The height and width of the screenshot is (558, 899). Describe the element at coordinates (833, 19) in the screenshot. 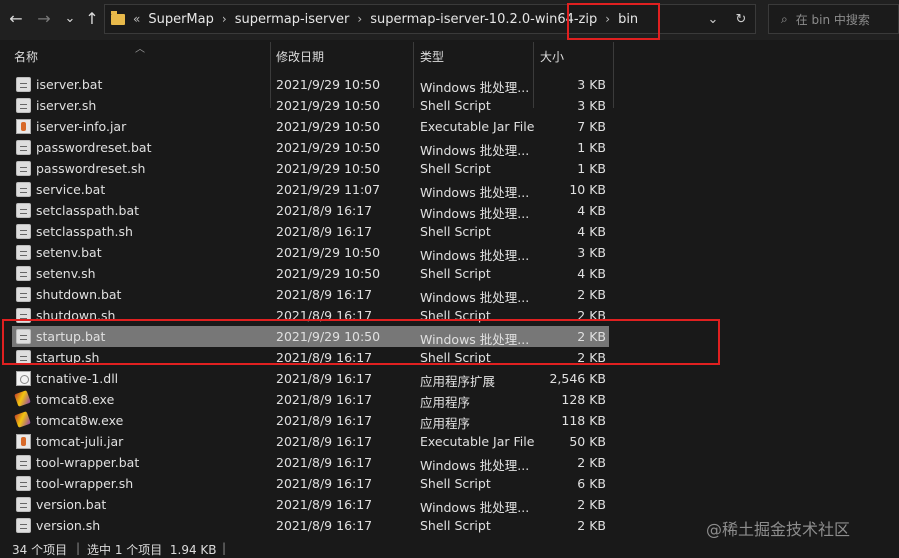

I see `search-input: ⌕ 在 bin 中搜索` at that location.